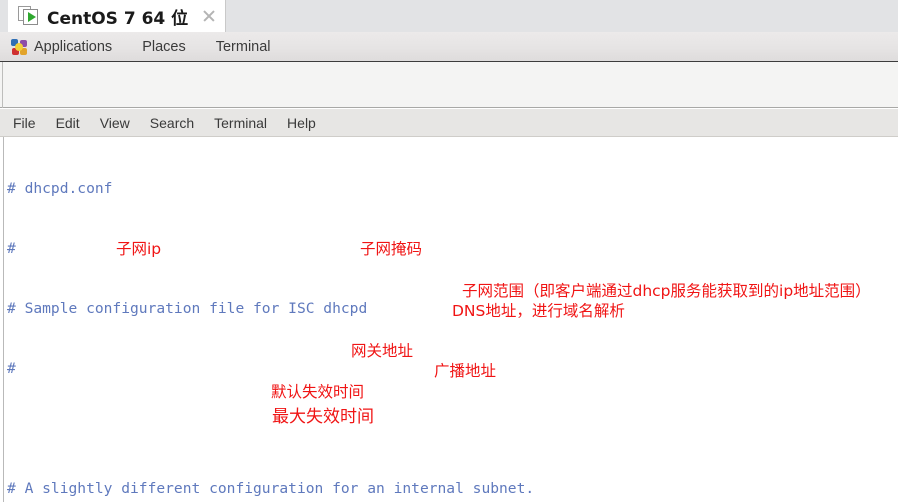 The width and height of the screenshot is (898, 502). Describe the element at coordinates (60, 188) in the screenshot. I see `code-line: # dhcpd.conf` at that location.